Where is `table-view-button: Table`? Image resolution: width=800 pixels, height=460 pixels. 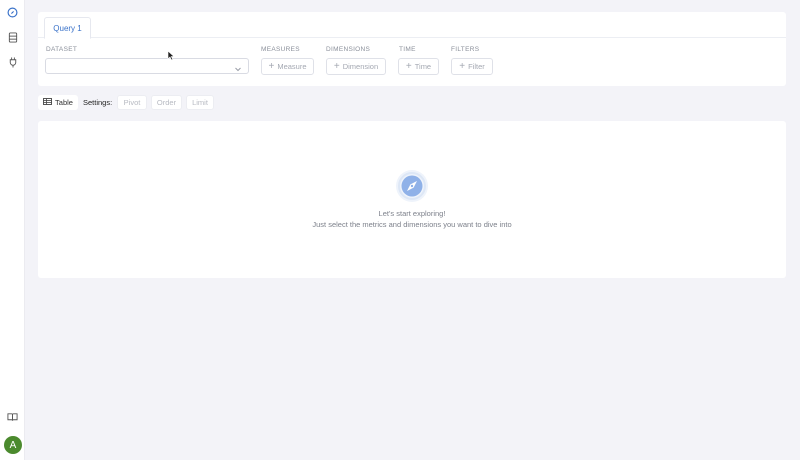 table-view-button: Table is located at coordinates (58, 102).